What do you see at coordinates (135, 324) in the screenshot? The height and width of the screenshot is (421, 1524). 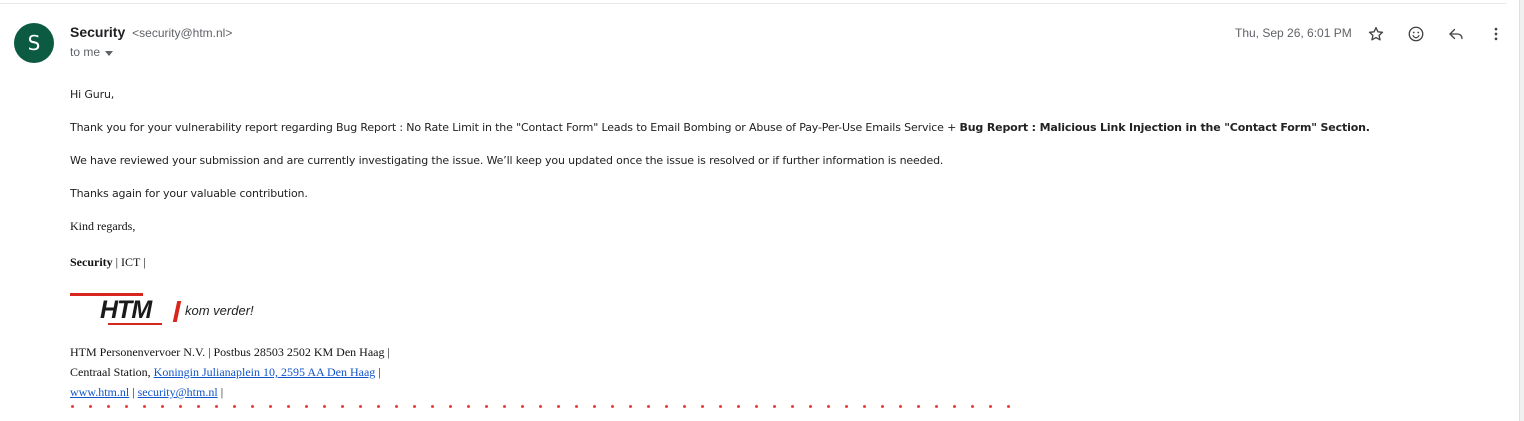 I see `logo-underline` at bounding box center [135, 324].